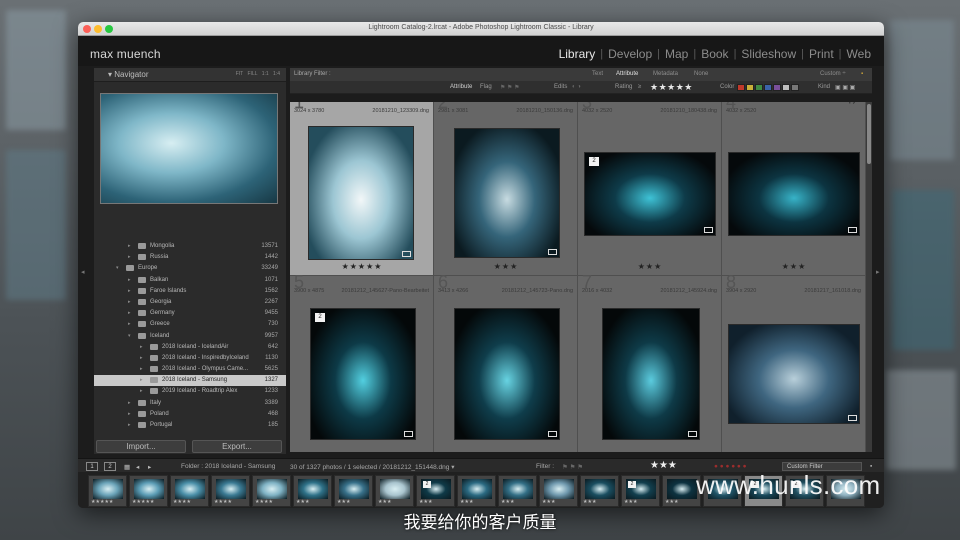 This screenshot has width=960, height=540. I want to click on module-print: Print, so click(821, 54).